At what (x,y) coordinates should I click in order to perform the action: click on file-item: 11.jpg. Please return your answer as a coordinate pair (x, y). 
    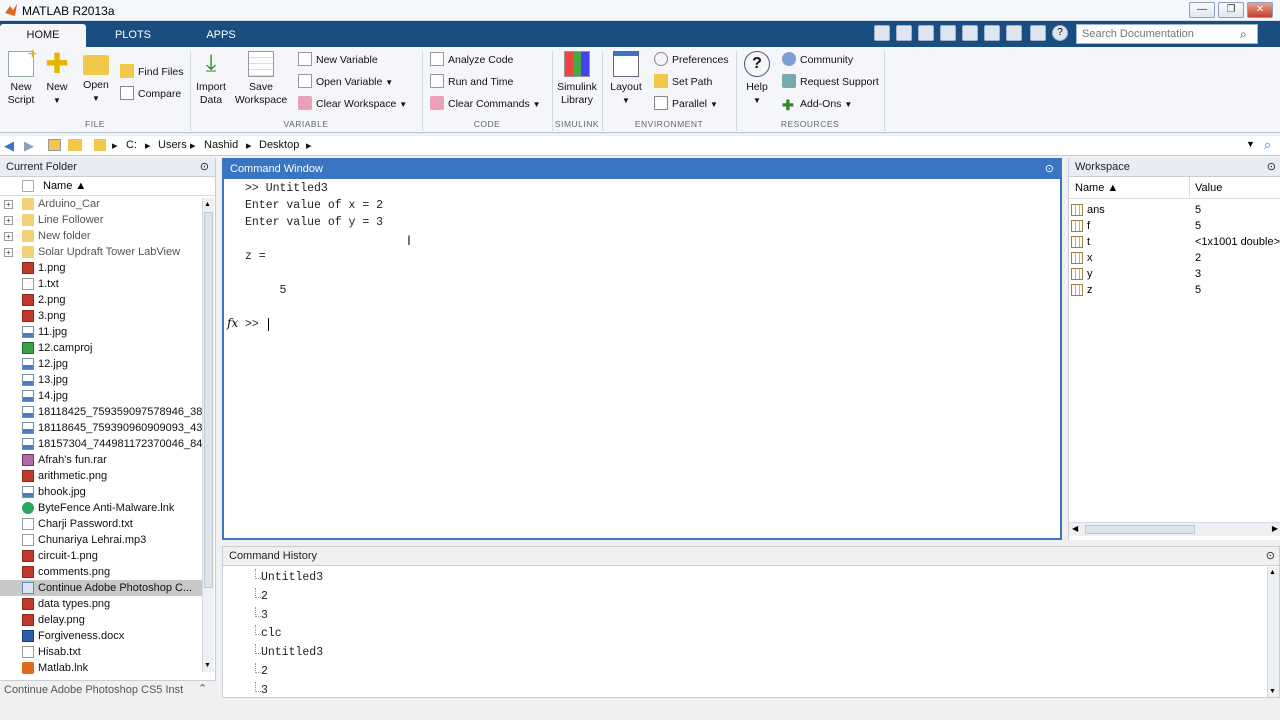
    Looking at the image, I should click on (101, 332).